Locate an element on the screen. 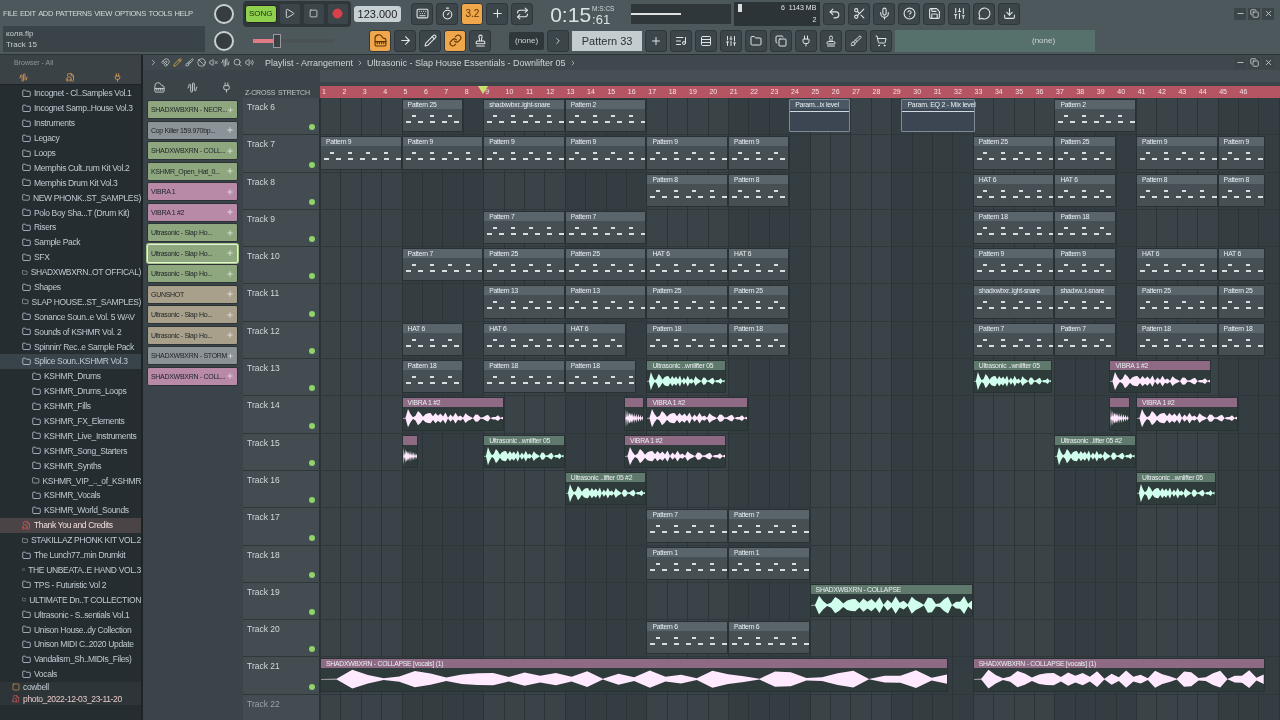 Image resolution: width=1280 pixels, height=720 pixels. track-header: Track 13 is located at coordinates (281, 377).